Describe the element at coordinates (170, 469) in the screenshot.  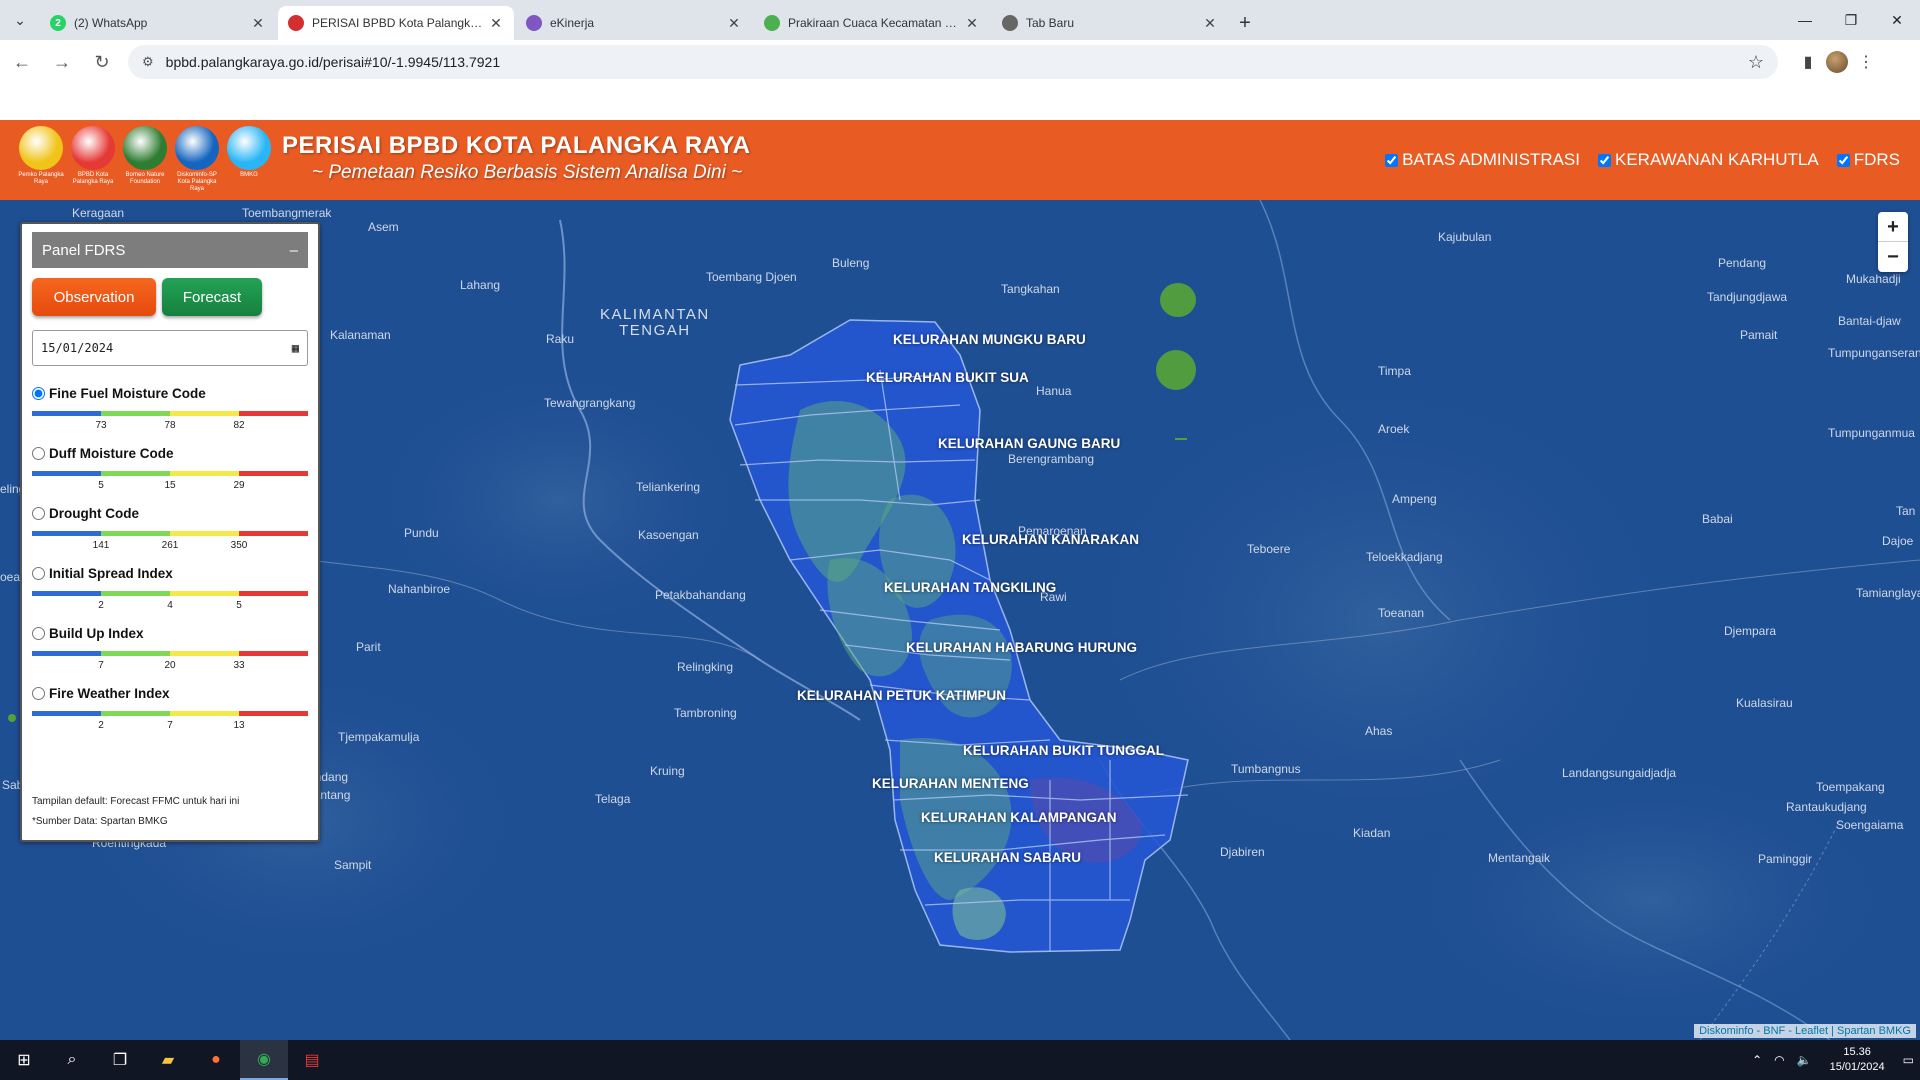
I see `fdrs-index-option: Duff Moisture Code 5 15 29` at that location.